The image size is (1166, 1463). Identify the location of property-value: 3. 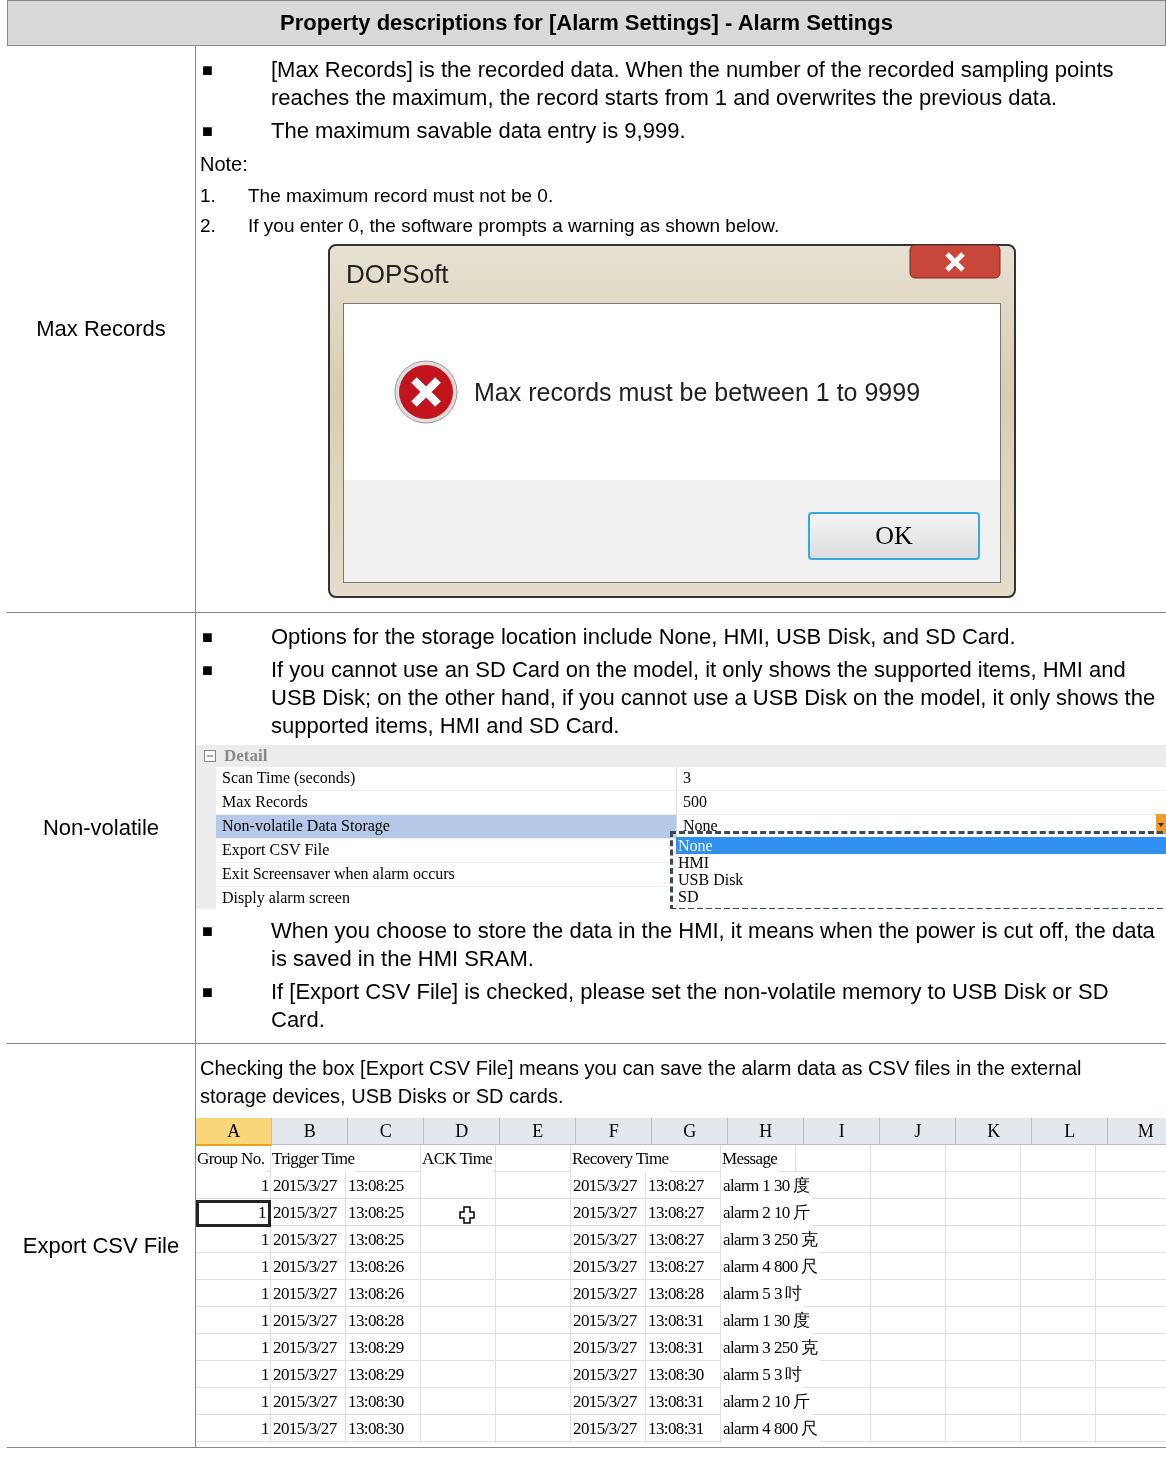
(921, 778).